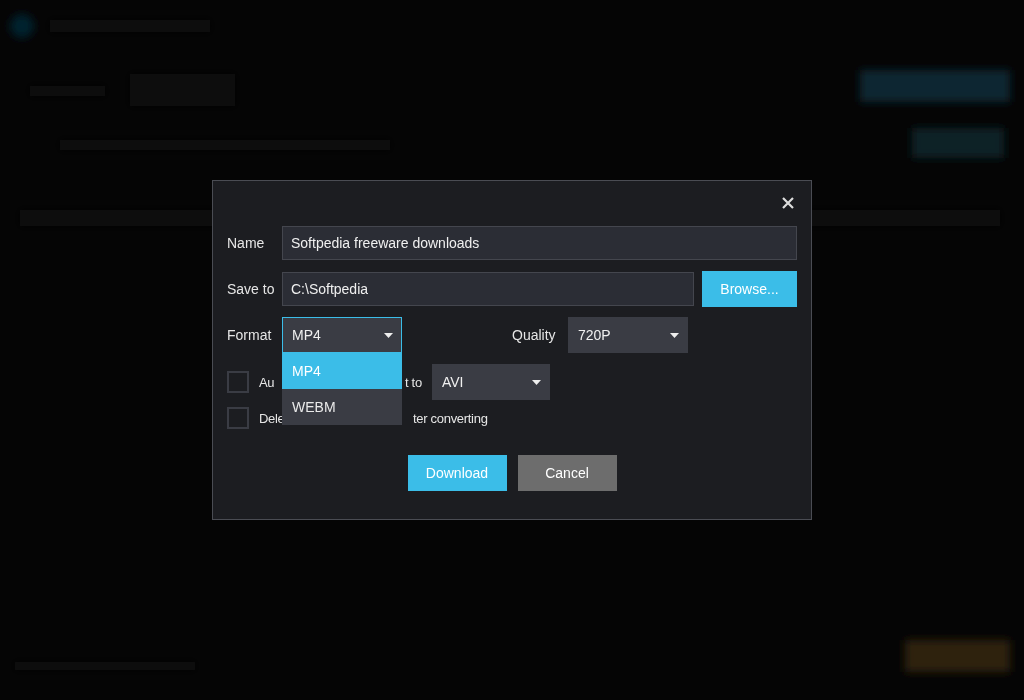  I want to click on cancel-button: Cancel, so click(567, 473).